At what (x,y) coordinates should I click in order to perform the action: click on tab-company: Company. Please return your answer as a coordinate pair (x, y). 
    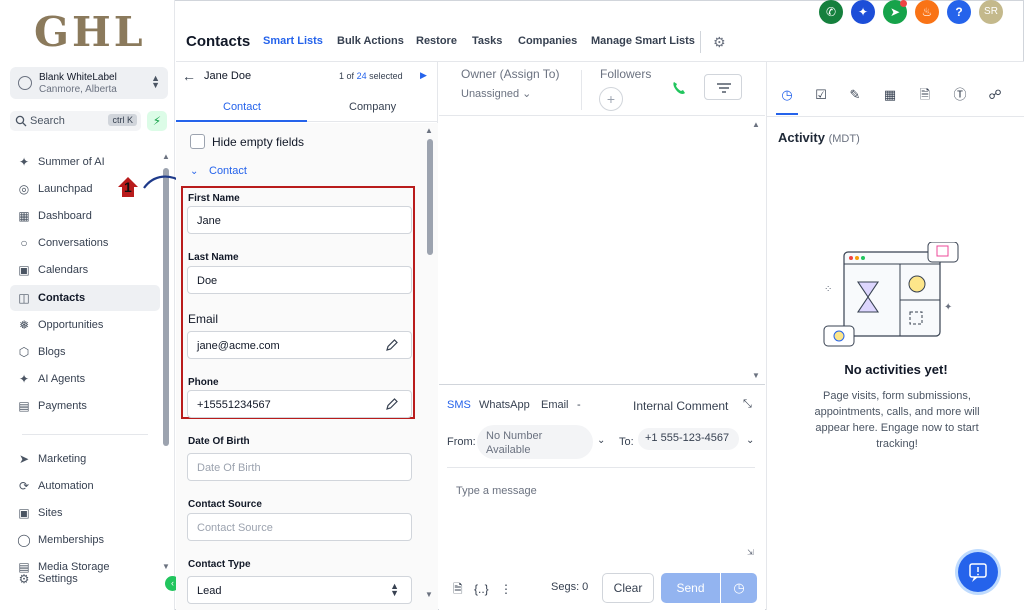
    Looking at the image, I should click on (372, 107).